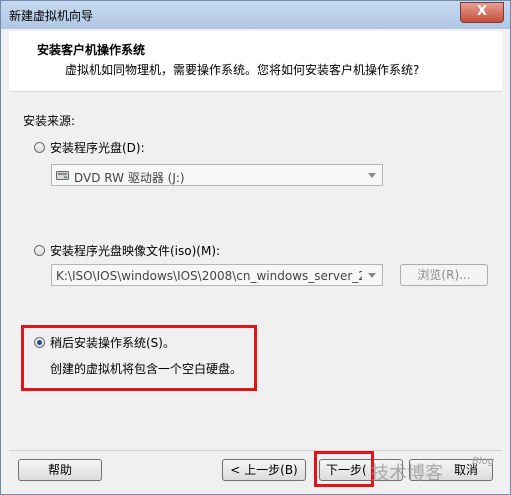  I want to click on page-subtitle: 虚拟机如同物理机，需要操作系统。您将如何安装客户机操作系统?, so click(242, 70).